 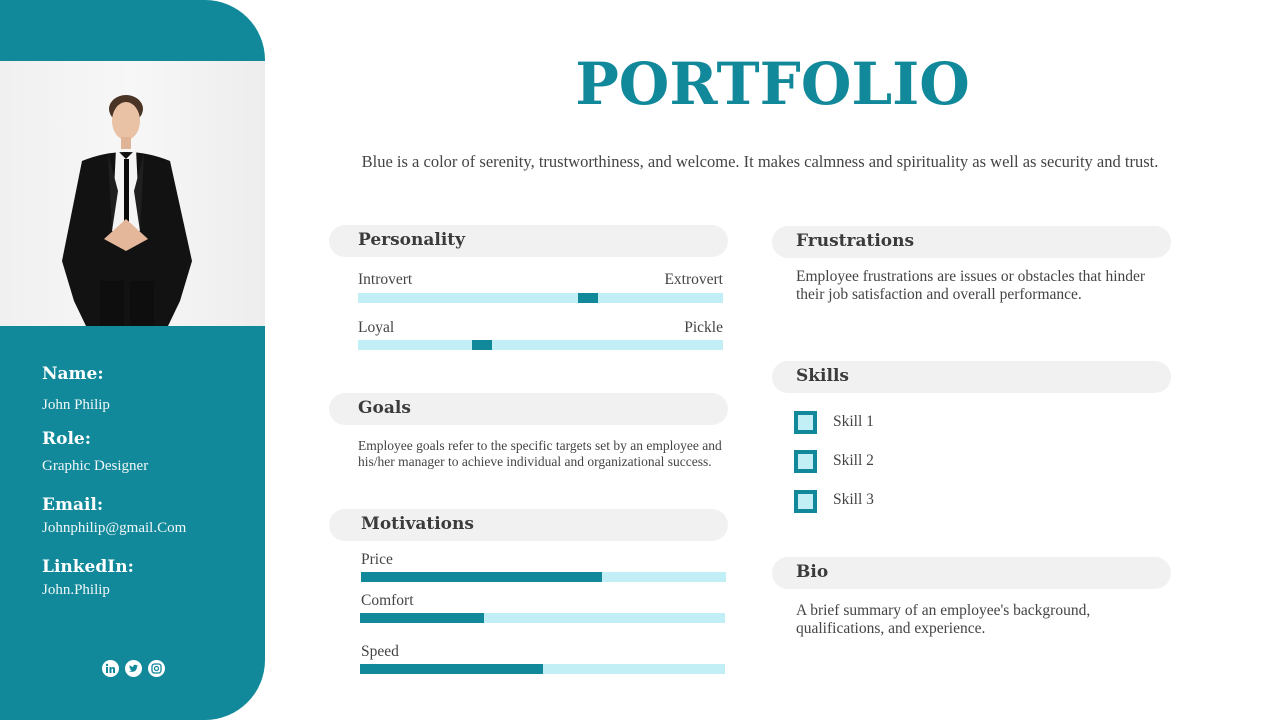 What do you see at coordinates (376, 327) in the screenshot?
I see `scale-left-label: Loyal` at bounding box center [376, 327].